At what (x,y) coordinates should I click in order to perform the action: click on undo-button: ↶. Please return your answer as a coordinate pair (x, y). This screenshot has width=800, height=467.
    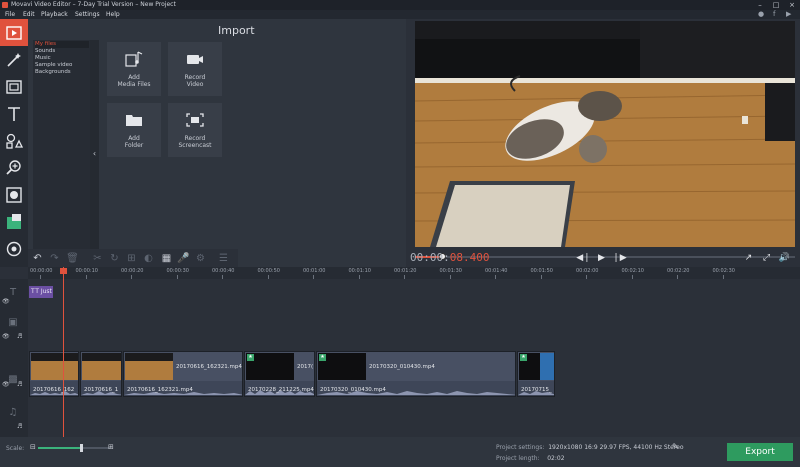
    Looking at the image, I should click on (37, 258).